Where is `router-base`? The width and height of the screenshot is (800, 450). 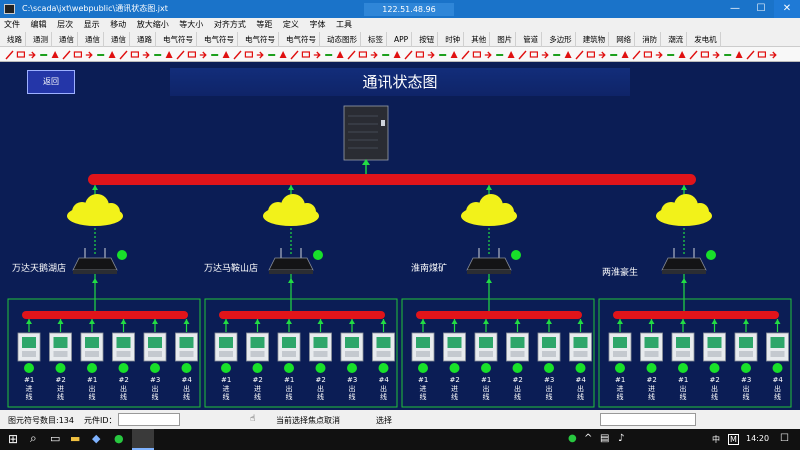 router-base is located at coordinates (489, 272).